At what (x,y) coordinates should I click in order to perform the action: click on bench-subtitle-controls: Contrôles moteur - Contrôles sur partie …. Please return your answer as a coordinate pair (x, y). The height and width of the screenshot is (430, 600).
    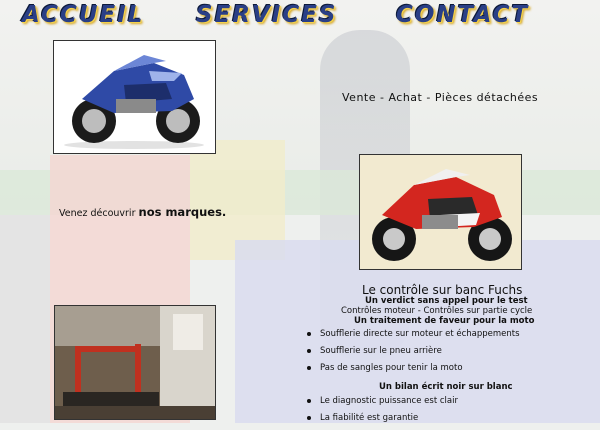
    Looking at the image, I should click on (437, 311).